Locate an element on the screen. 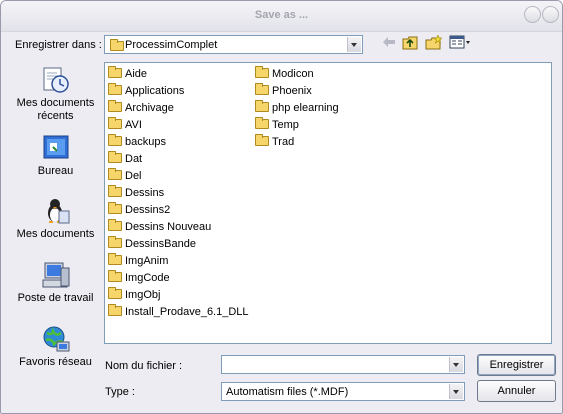  filename-input is located at coordinates (343, 364).